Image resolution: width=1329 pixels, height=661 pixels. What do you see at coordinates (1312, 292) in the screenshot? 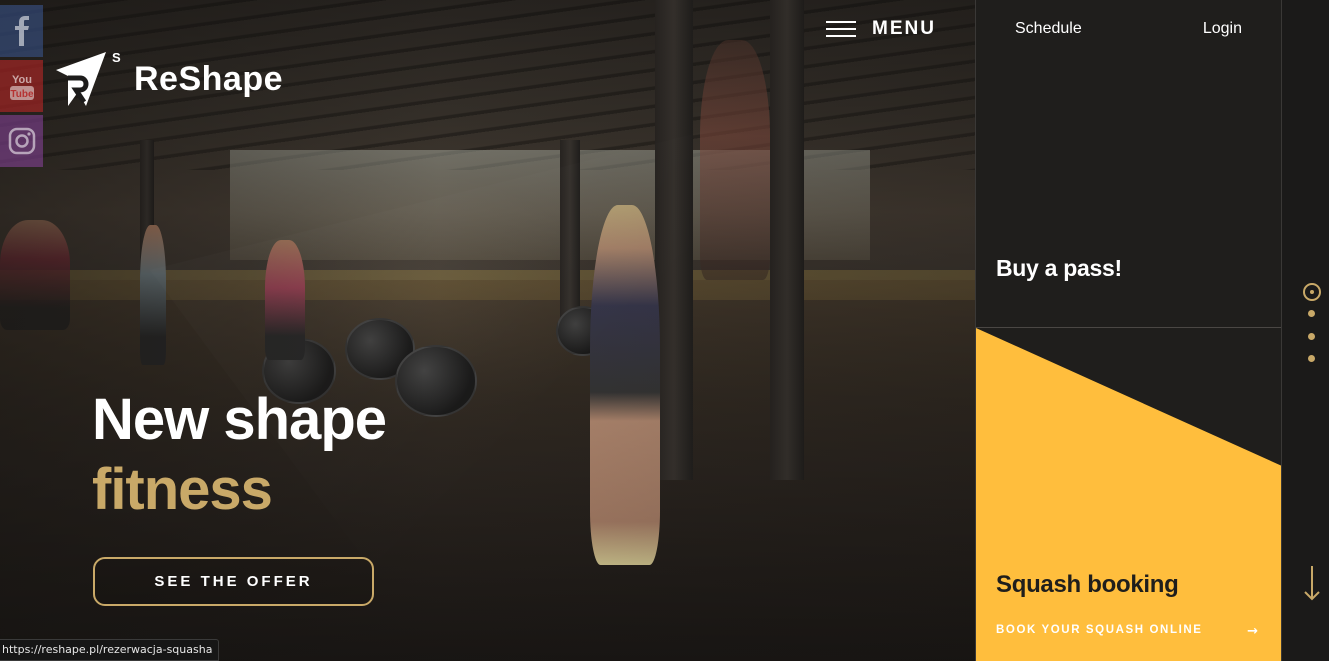
I see `slider-dot-active` at bounding box center [1312, 292].